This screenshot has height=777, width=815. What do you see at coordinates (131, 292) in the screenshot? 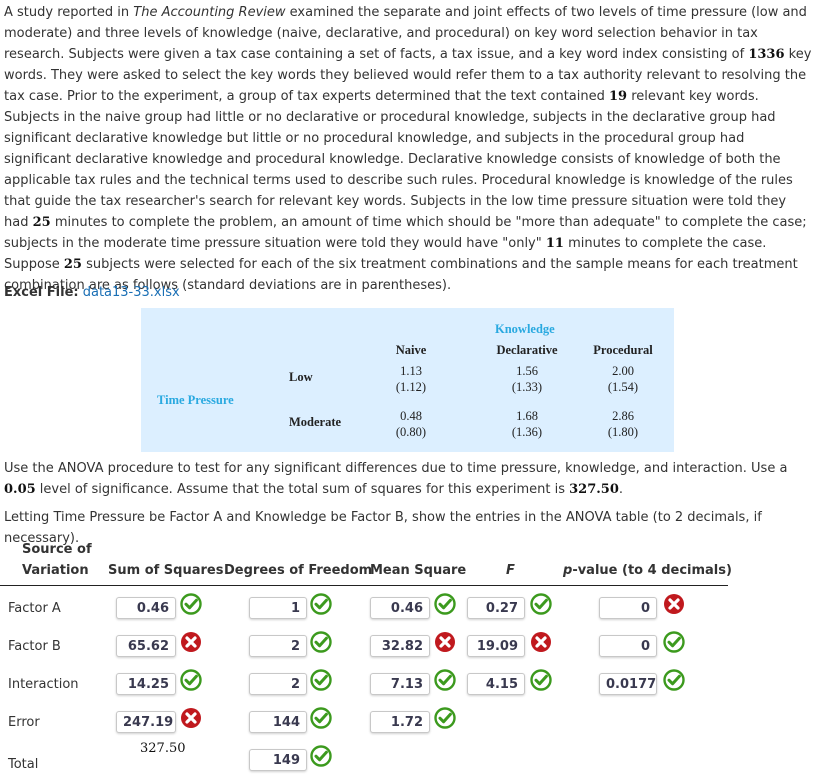
I see `excel-file-link: data13-33.xlsx` at bounding box center [131, 292].